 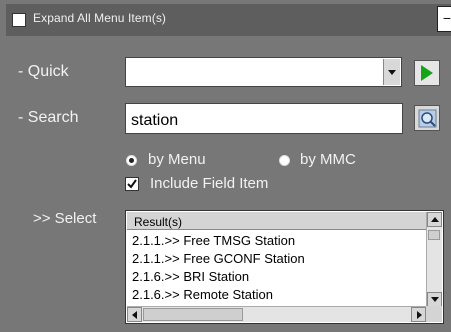 I want to click on radio-selected-dot, so click(x=131, y=160).